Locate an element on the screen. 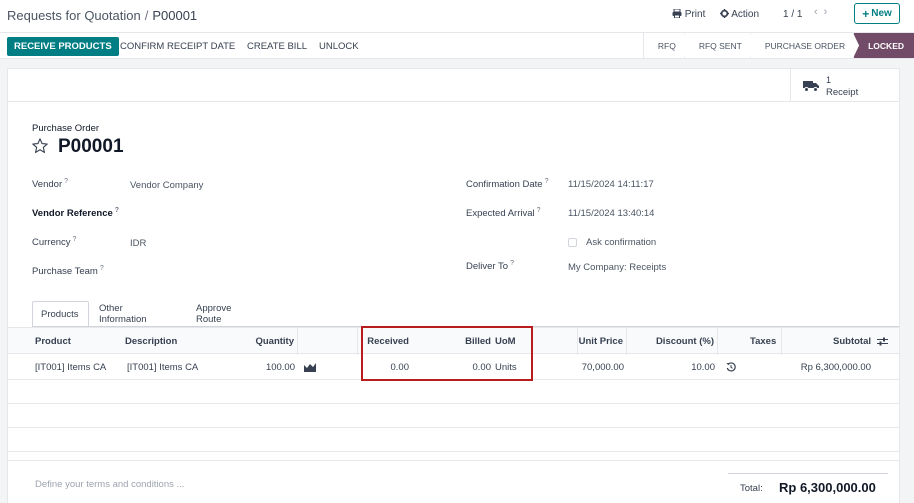 This screenshot has width=914, height=503. confirmation-date-label: Confirmation Date? is located at coordinates (507, 184).